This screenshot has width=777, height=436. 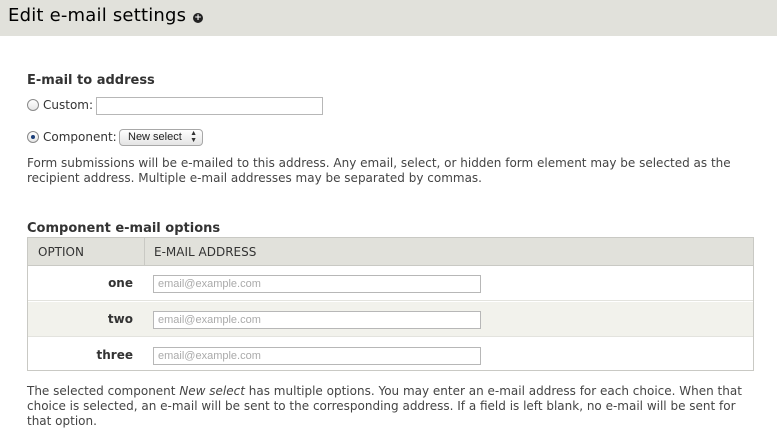 I want to click on table-row: two, so click(x=390, y=319).